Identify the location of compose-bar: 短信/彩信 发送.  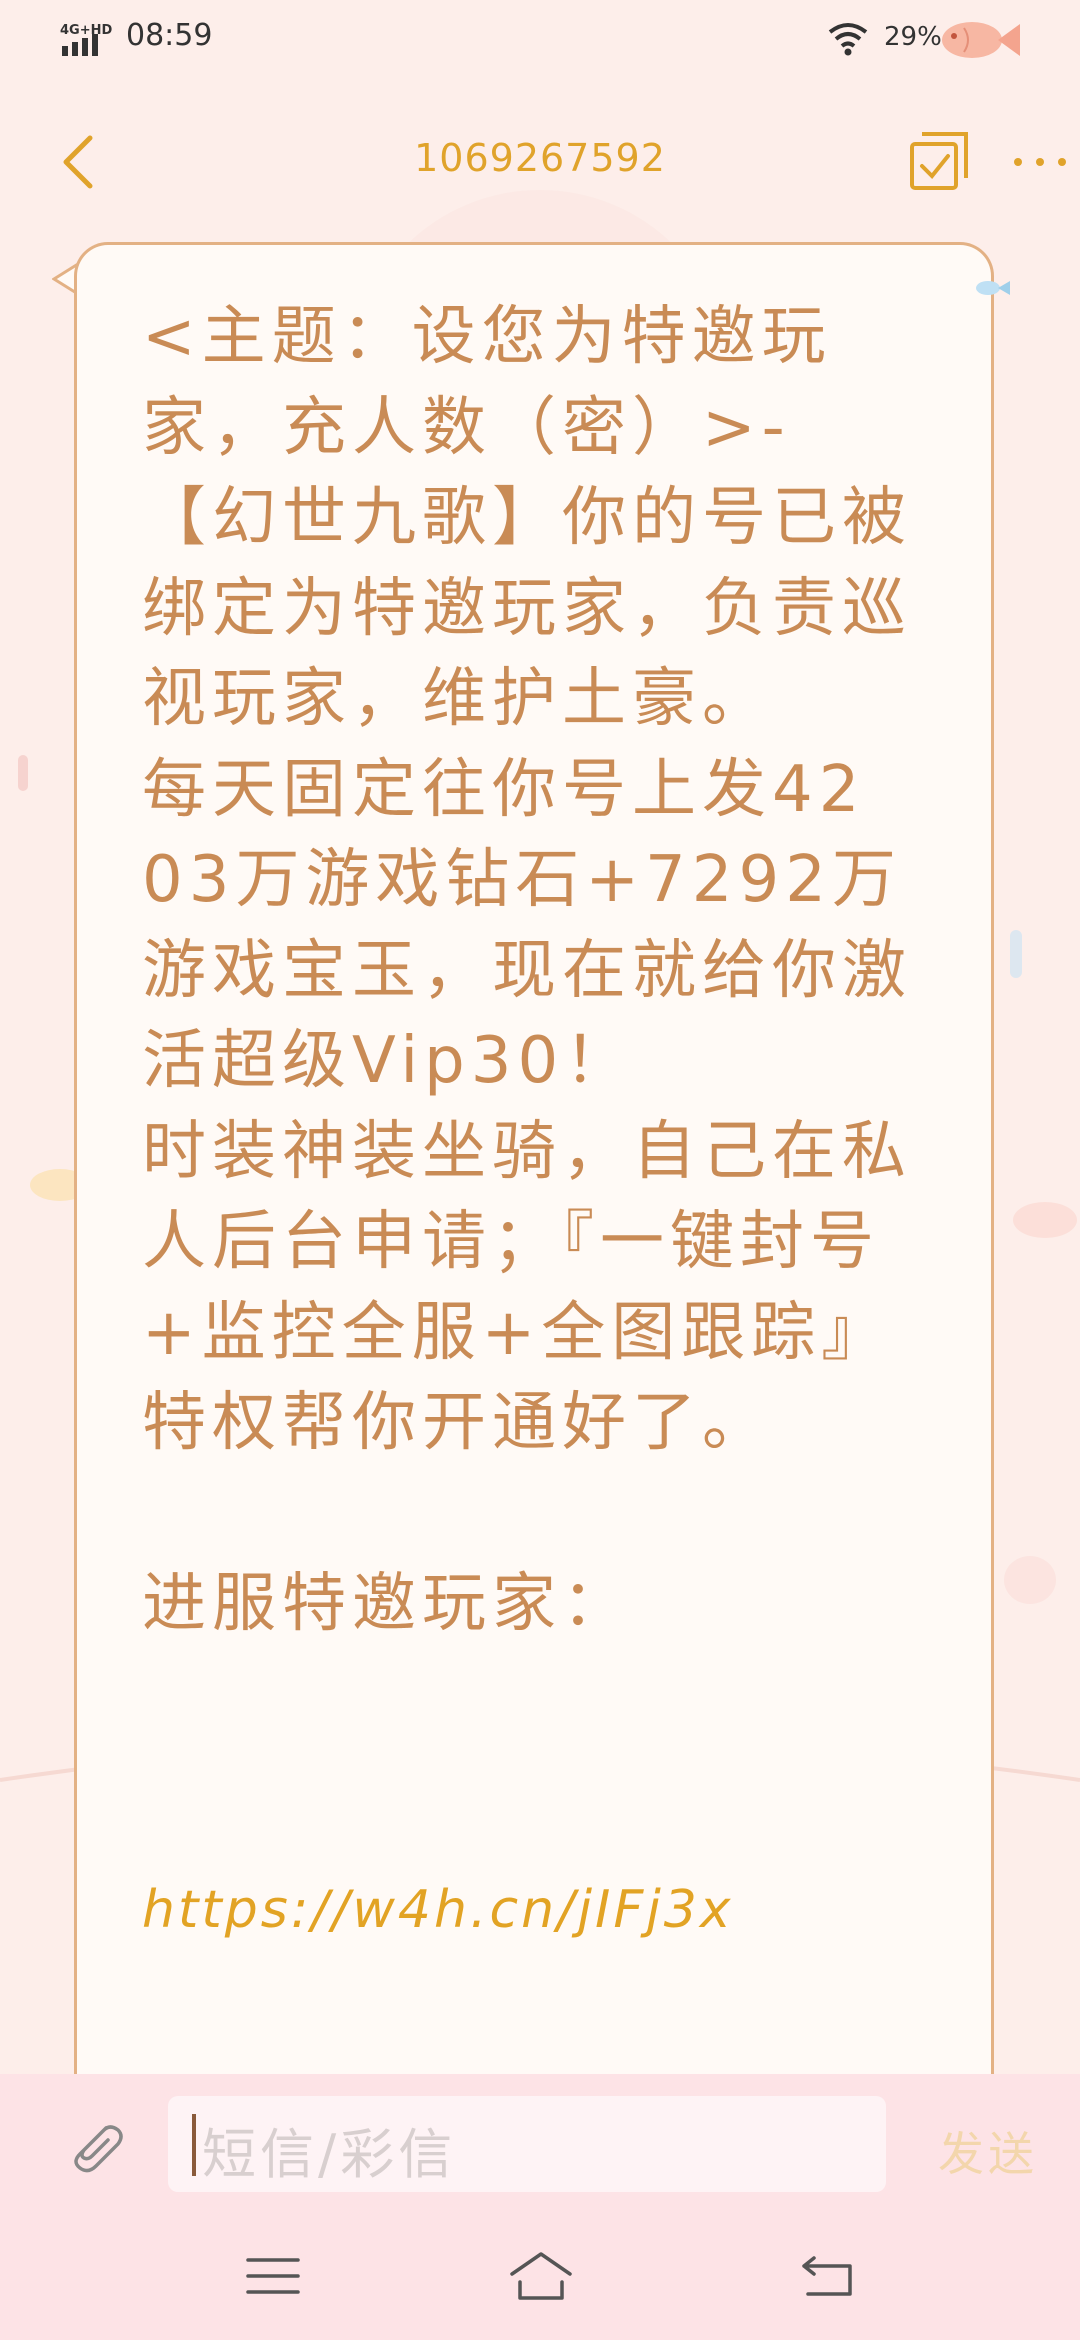
(540, 2139).